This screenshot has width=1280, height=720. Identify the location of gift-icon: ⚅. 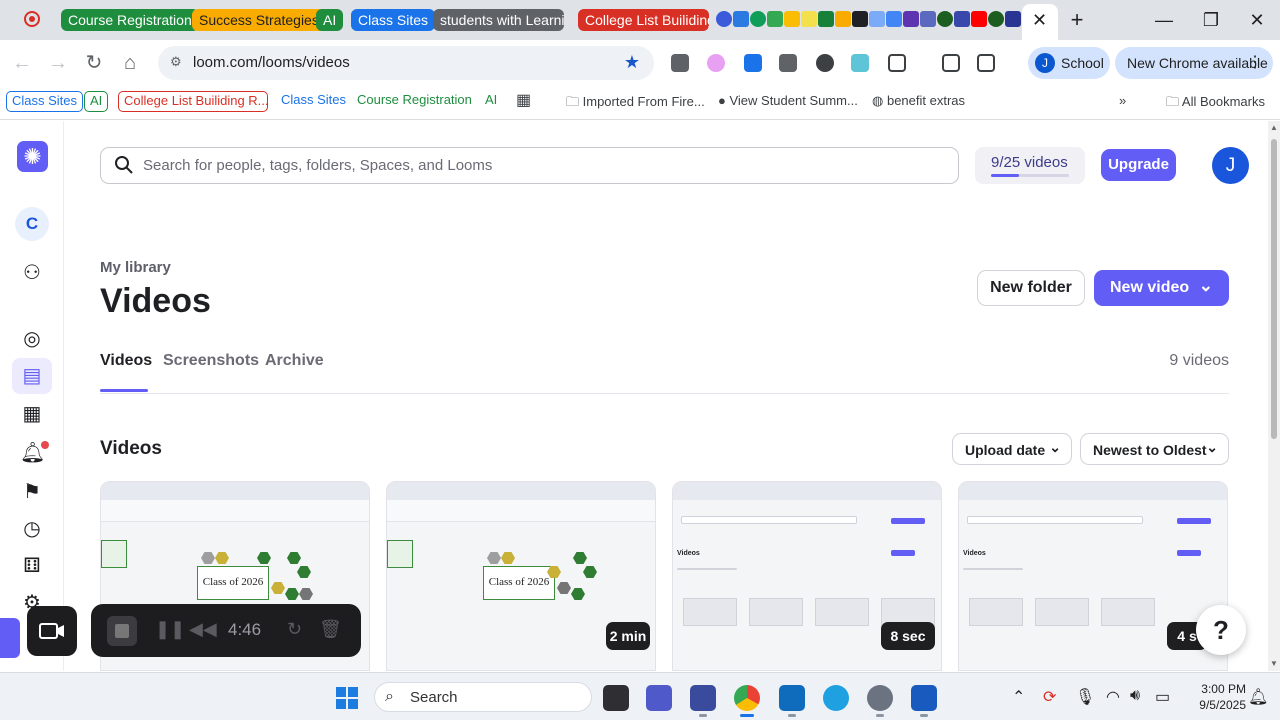
(32, 566).